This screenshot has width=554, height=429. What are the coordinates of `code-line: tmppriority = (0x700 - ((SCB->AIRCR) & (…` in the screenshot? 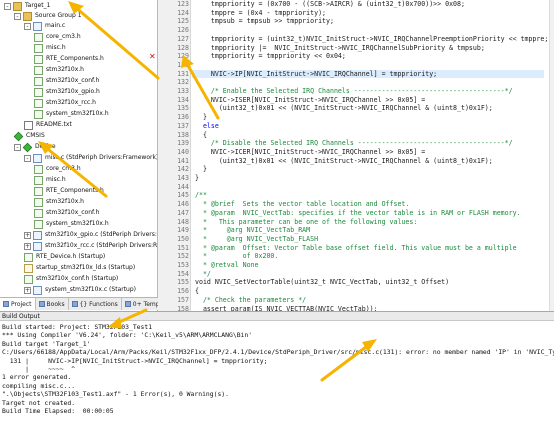 It's located at (330, 4).